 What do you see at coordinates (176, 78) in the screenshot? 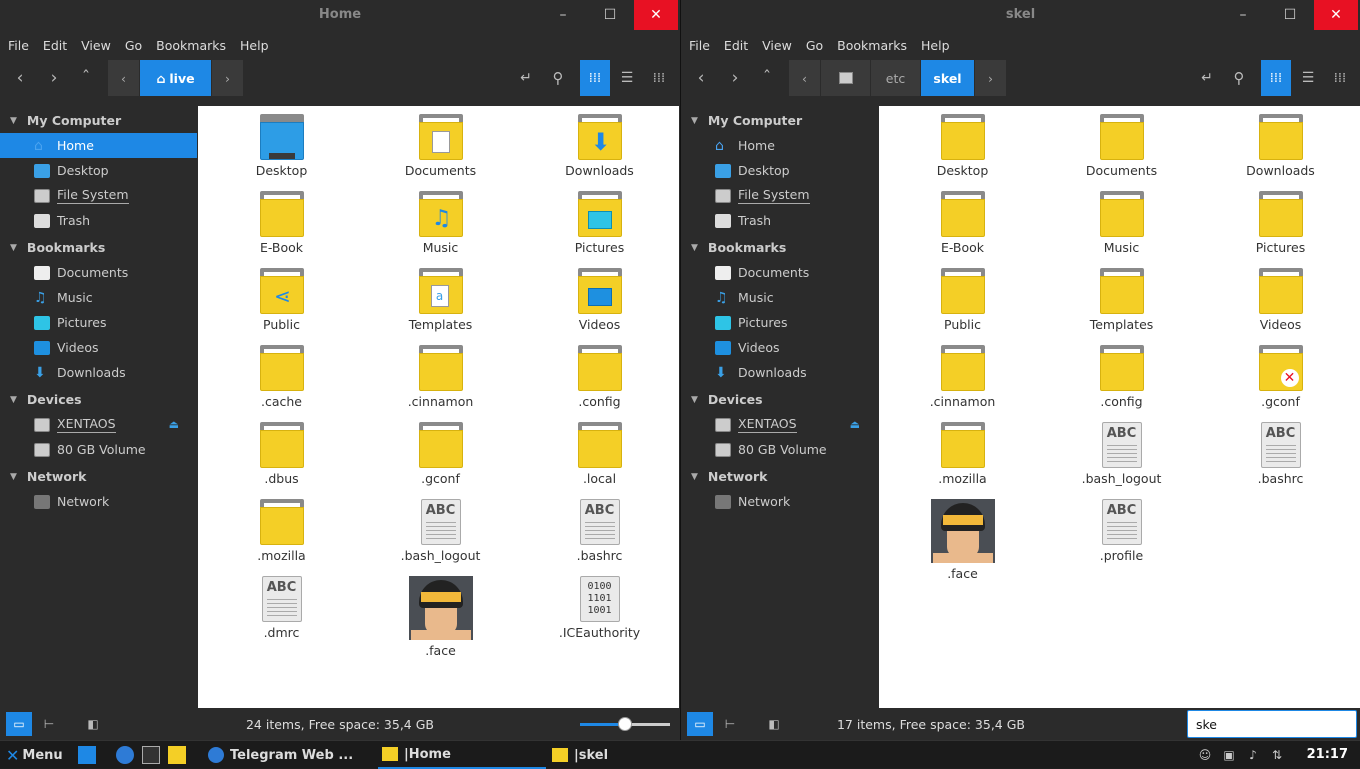
I see `breadcrumb-item-live: ⌂ live` at bounding box center [176, 78].